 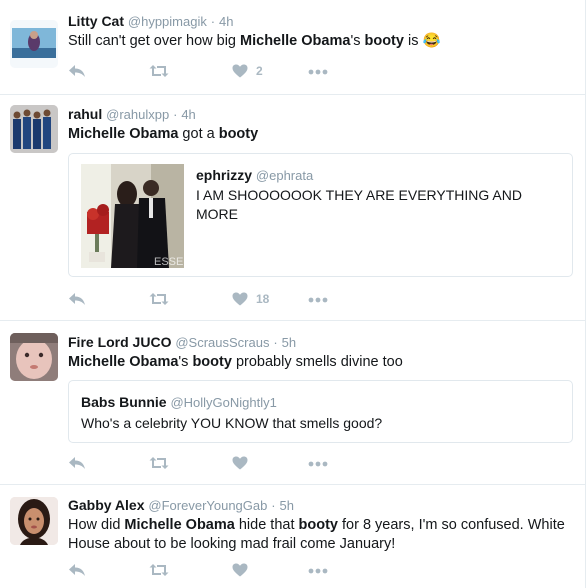 I want to click on tweet-header: Gabby Alex @ForeverYoungGab · 5h, so click(x=320, y=505).